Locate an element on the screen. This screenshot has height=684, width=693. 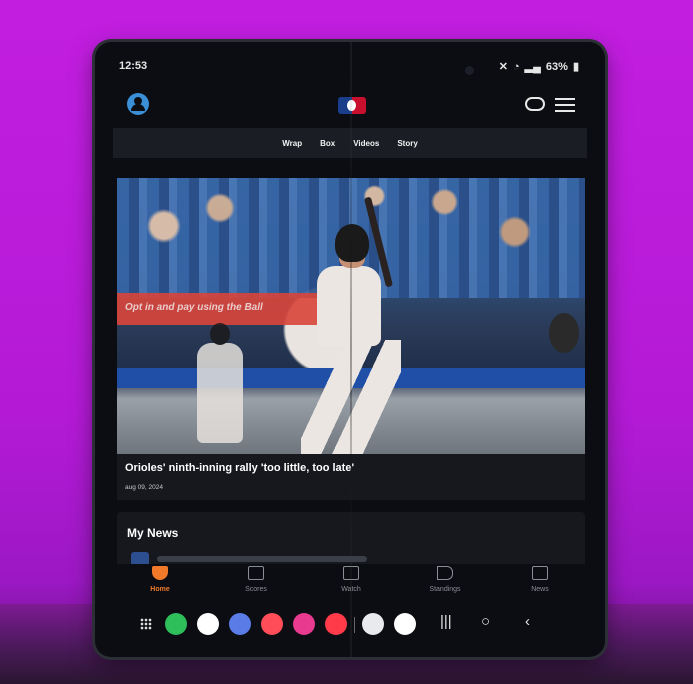
app-drawer-icon is located at coordinates (146, 624).